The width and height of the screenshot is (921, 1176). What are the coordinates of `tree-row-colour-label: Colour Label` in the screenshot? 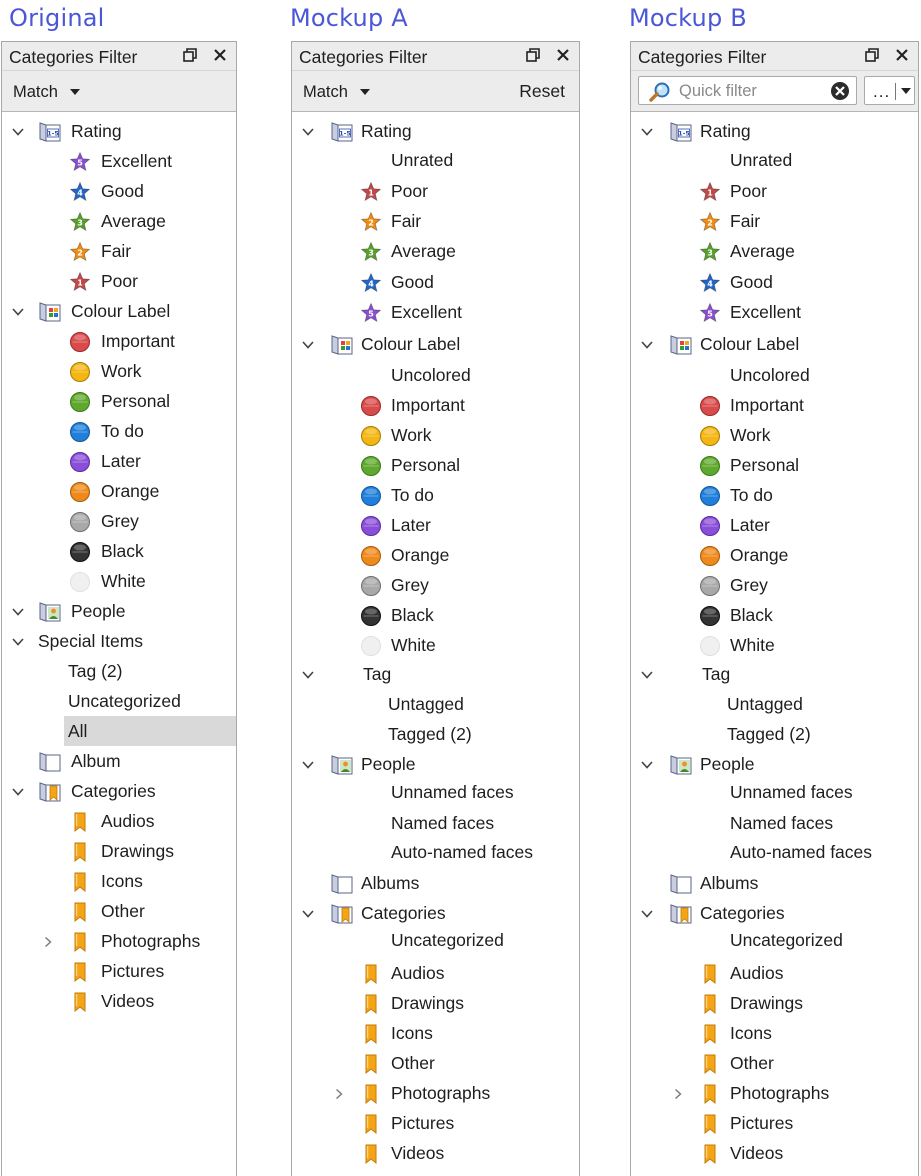 It's located at (435, 344).